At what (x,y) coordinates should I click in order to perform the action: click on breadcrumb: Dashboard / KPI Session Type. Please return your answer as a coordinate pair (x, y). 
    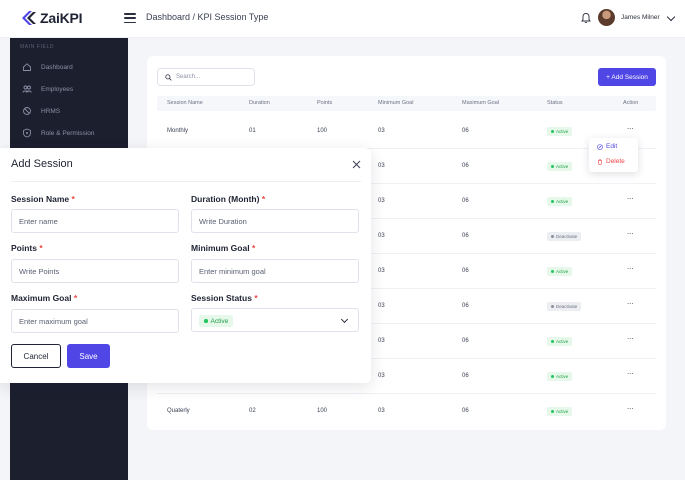
    Looking at the image, I should click on (207, 17).